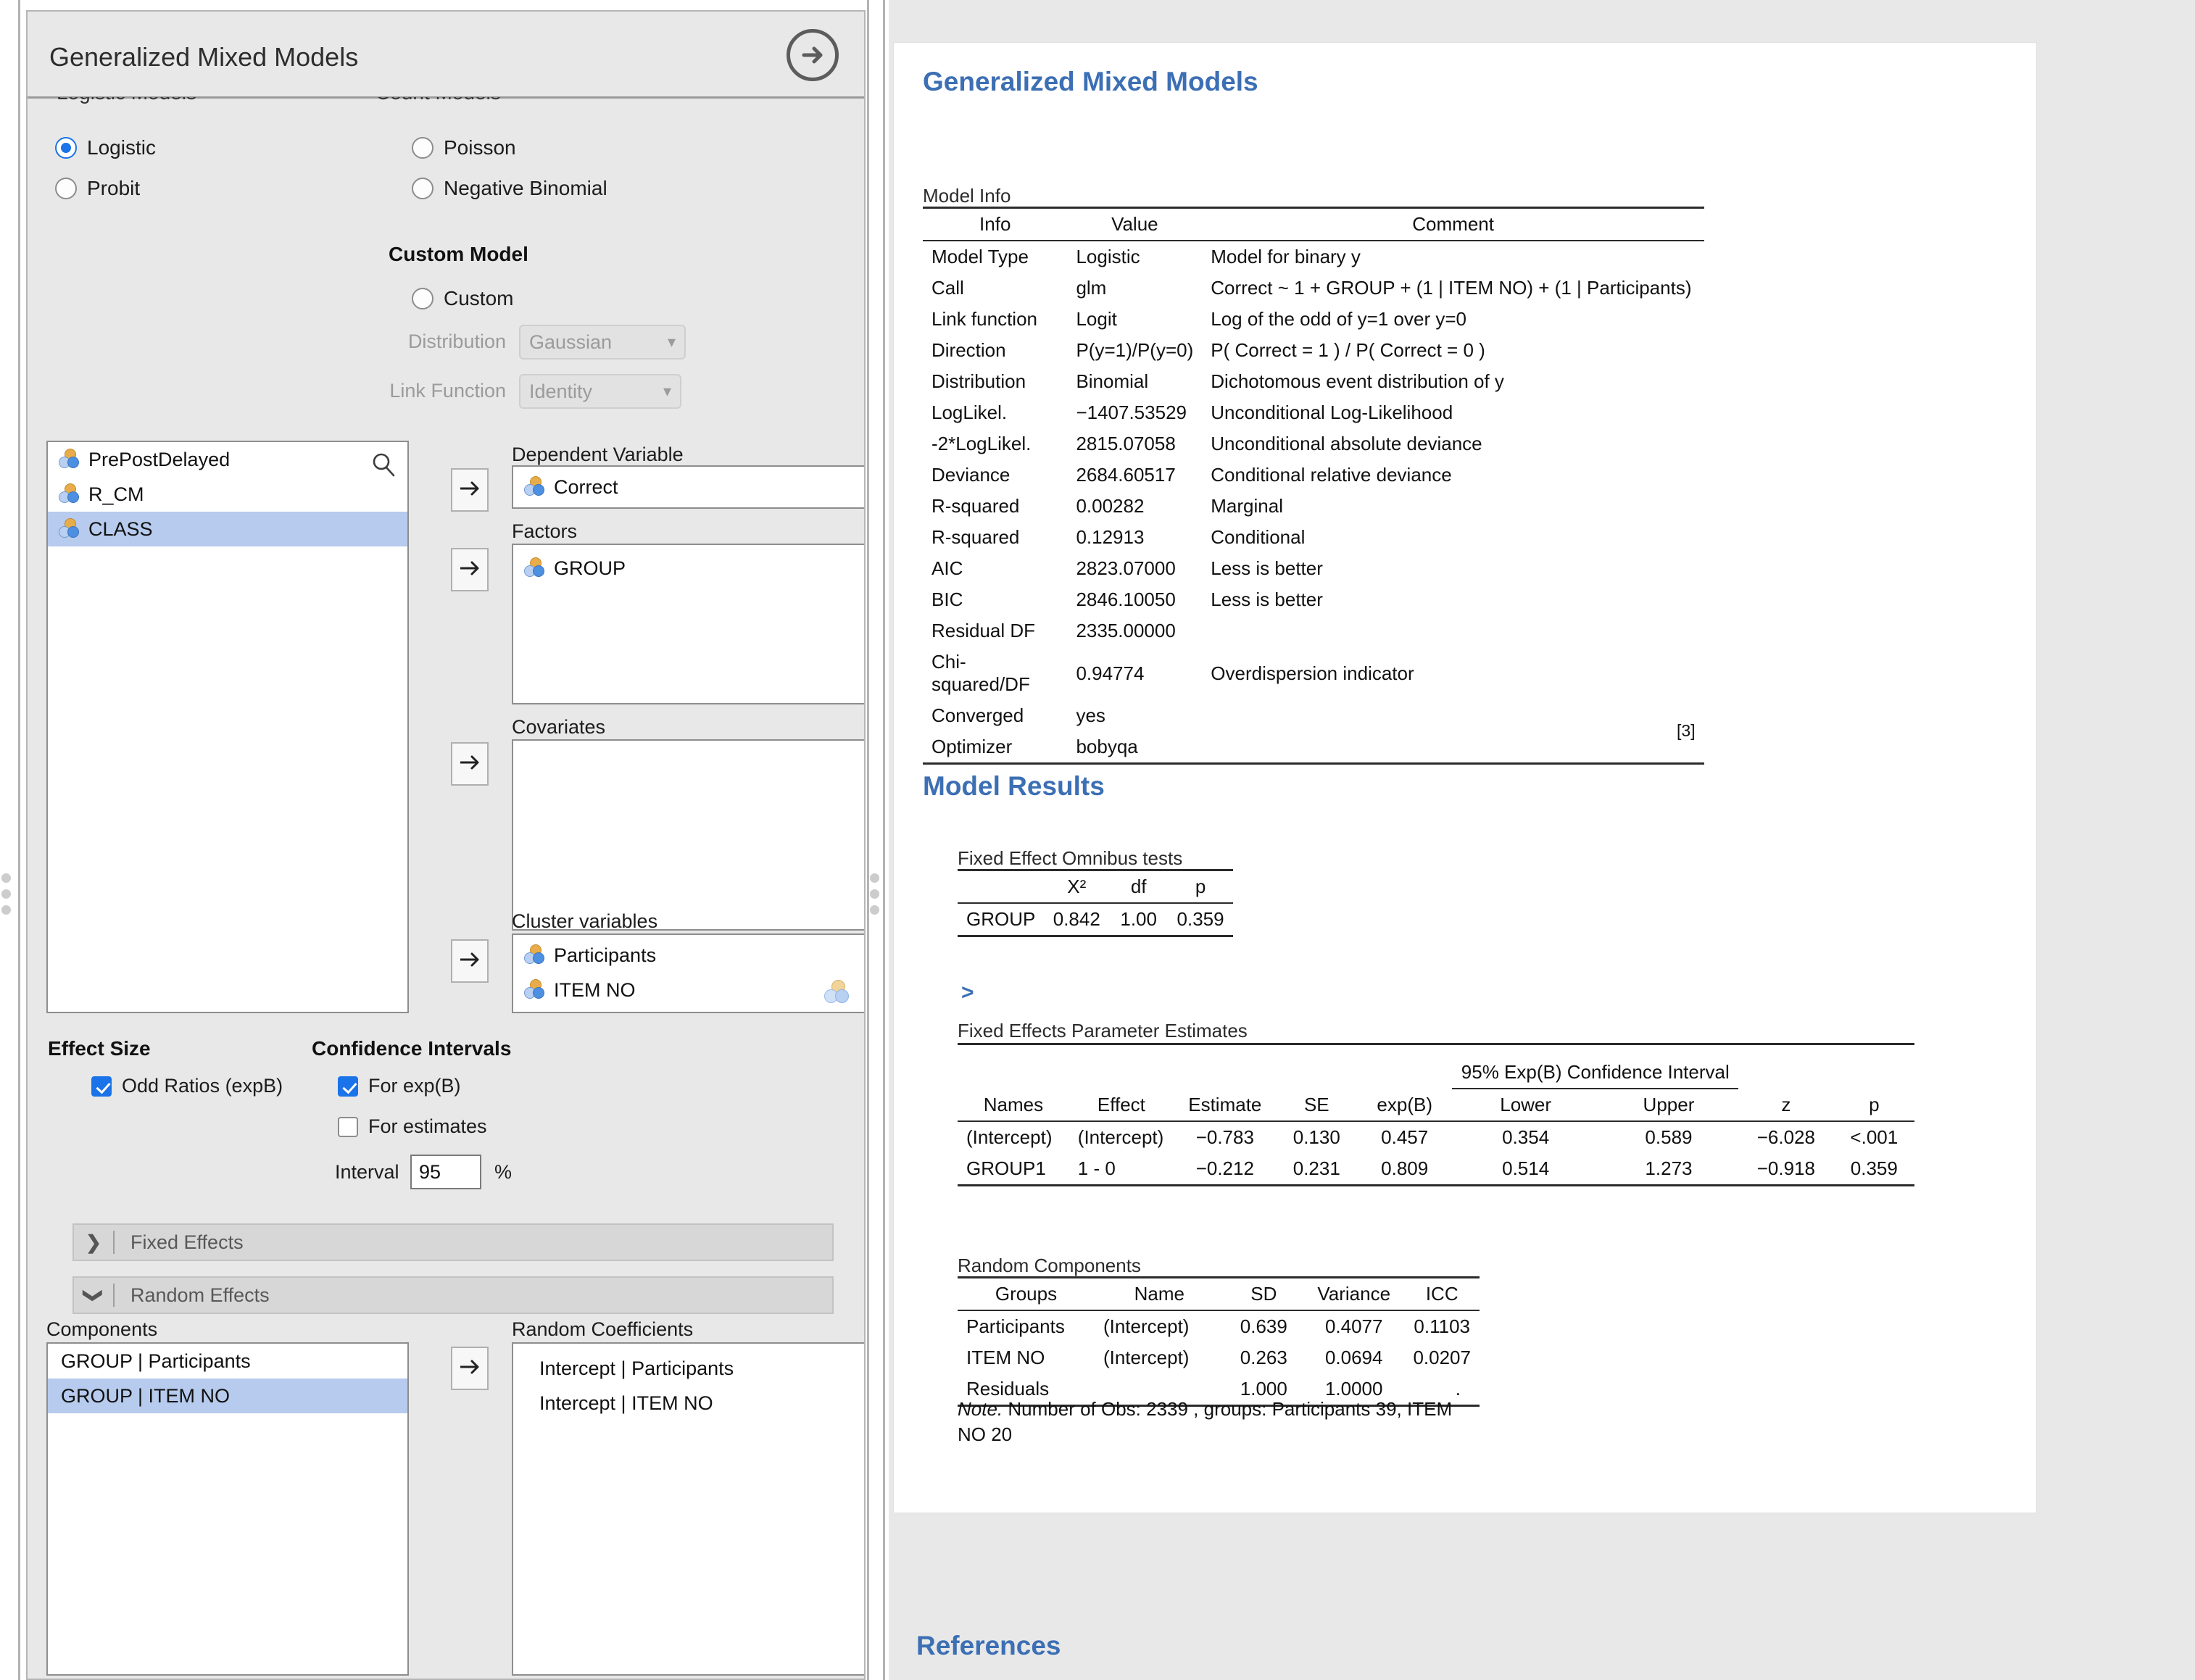 Image resolution: width=2195 pixels, height=1680 pixels. What do you see at coordinates (1442, 1294) in the screenshot?
I see `col-icc: ICC` at bounding box center [1442, 1294].